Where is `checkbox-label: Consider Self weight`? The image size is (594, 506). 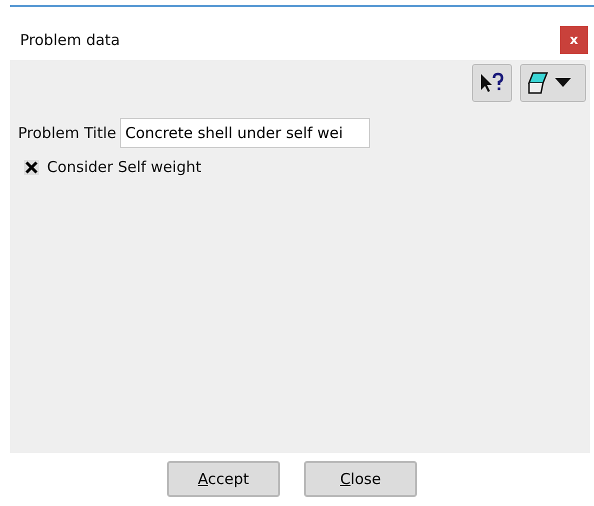
checkbox-label: Consider Self weight is located at coordinates (124, 167).